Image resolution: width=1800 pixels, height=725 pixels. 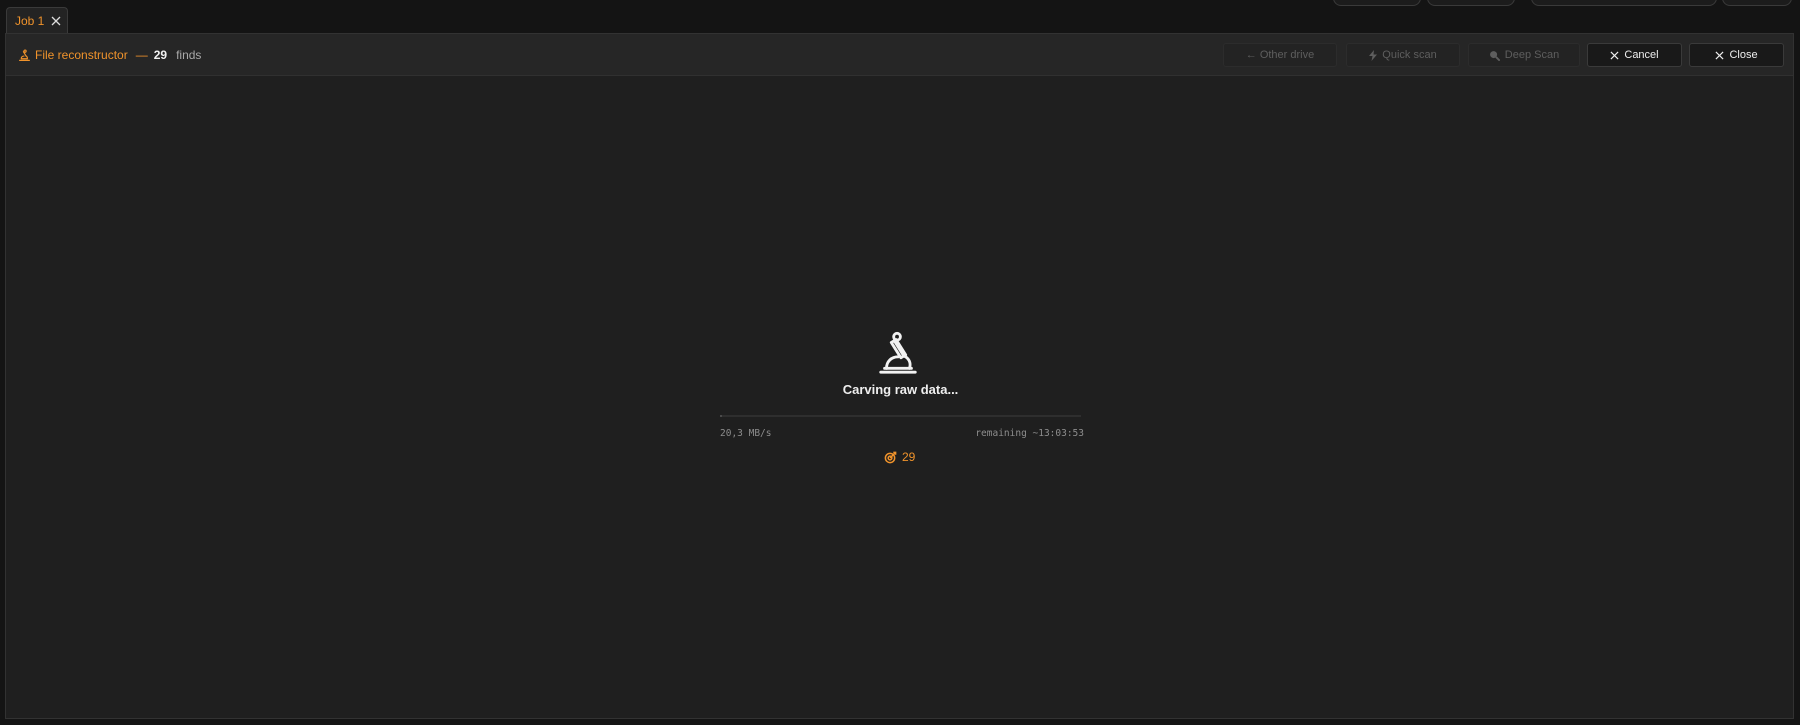 What do you see at coordinates (746, 433) in the screenshot?
I see `scan-speed: 20,3 MB/s` at bounding box center [746, 433].